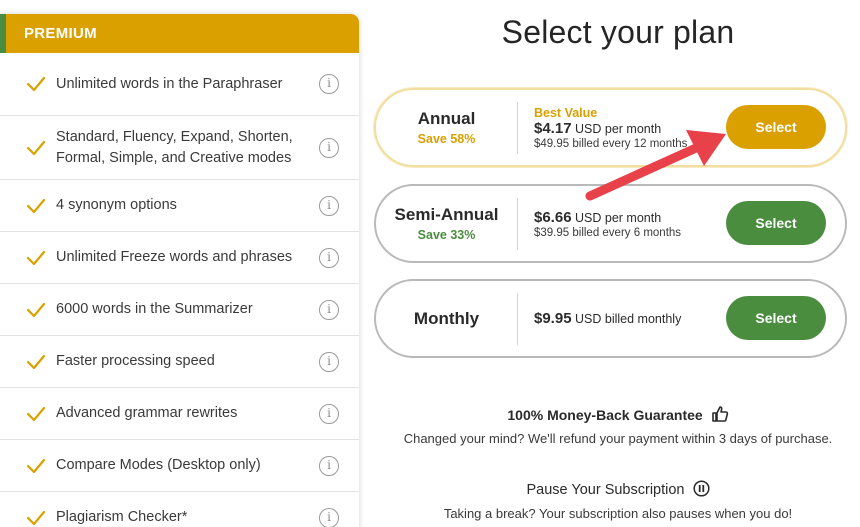 The image size is (860, 527). What do you see at coordinates (446, 139) in the screenshot?
I see `plan-savings: Save 58%` at bounding box center [446, 139].